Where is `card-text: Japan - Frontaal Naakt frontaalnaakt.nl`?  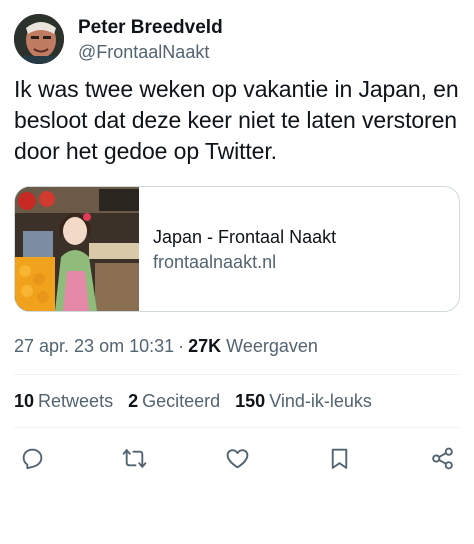 card-text: Japan - Frontaal Naakt frontaalnaakt.nl is located at coordinates (237, 249).